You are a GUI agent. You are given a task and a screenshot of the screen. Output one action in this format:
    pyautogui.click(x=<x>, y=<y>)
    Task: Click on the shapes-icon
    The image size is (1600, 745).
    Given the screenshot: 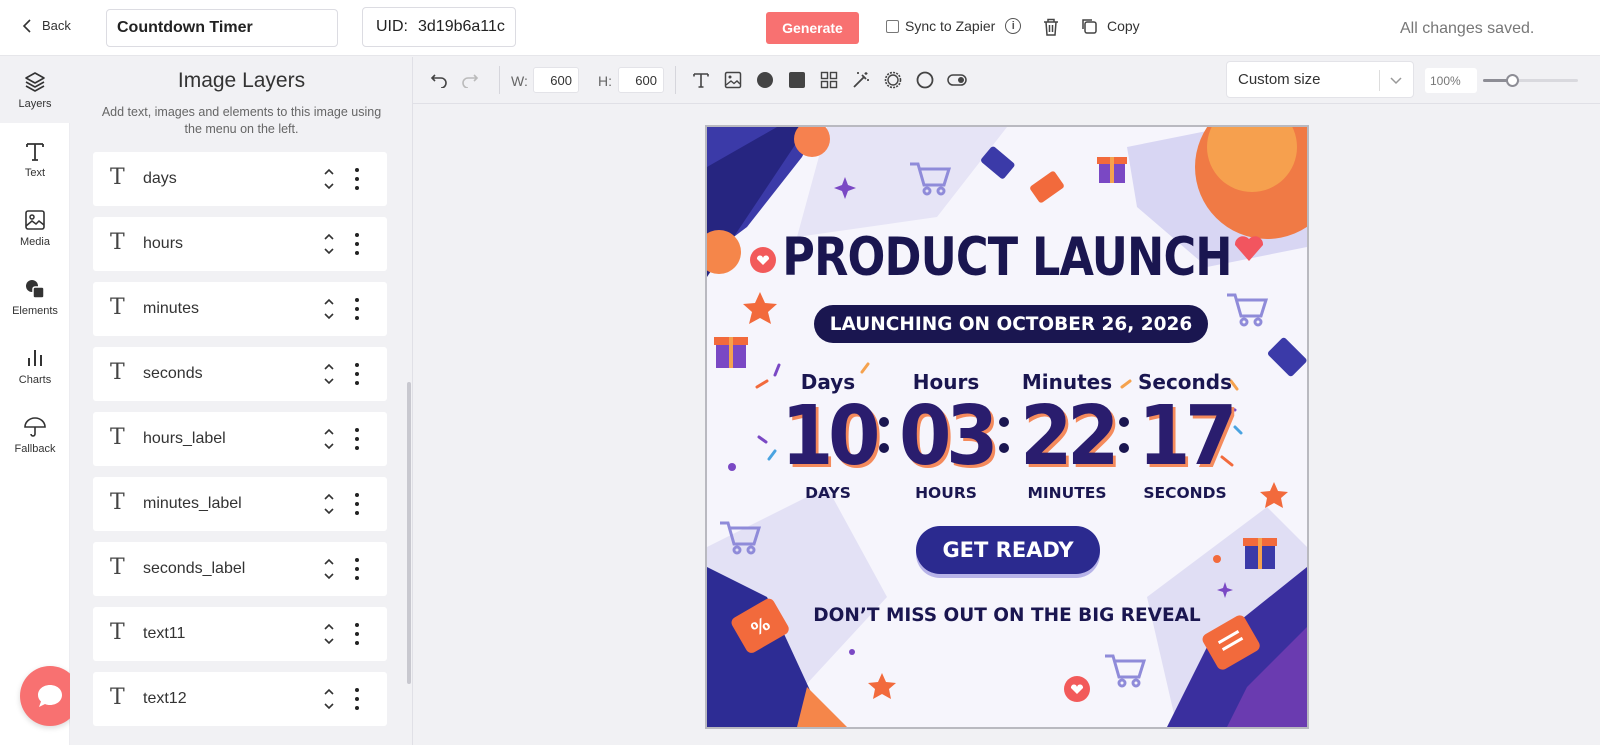 What is the action you would take?
    pyautogui.click(x=35, y=289)
    